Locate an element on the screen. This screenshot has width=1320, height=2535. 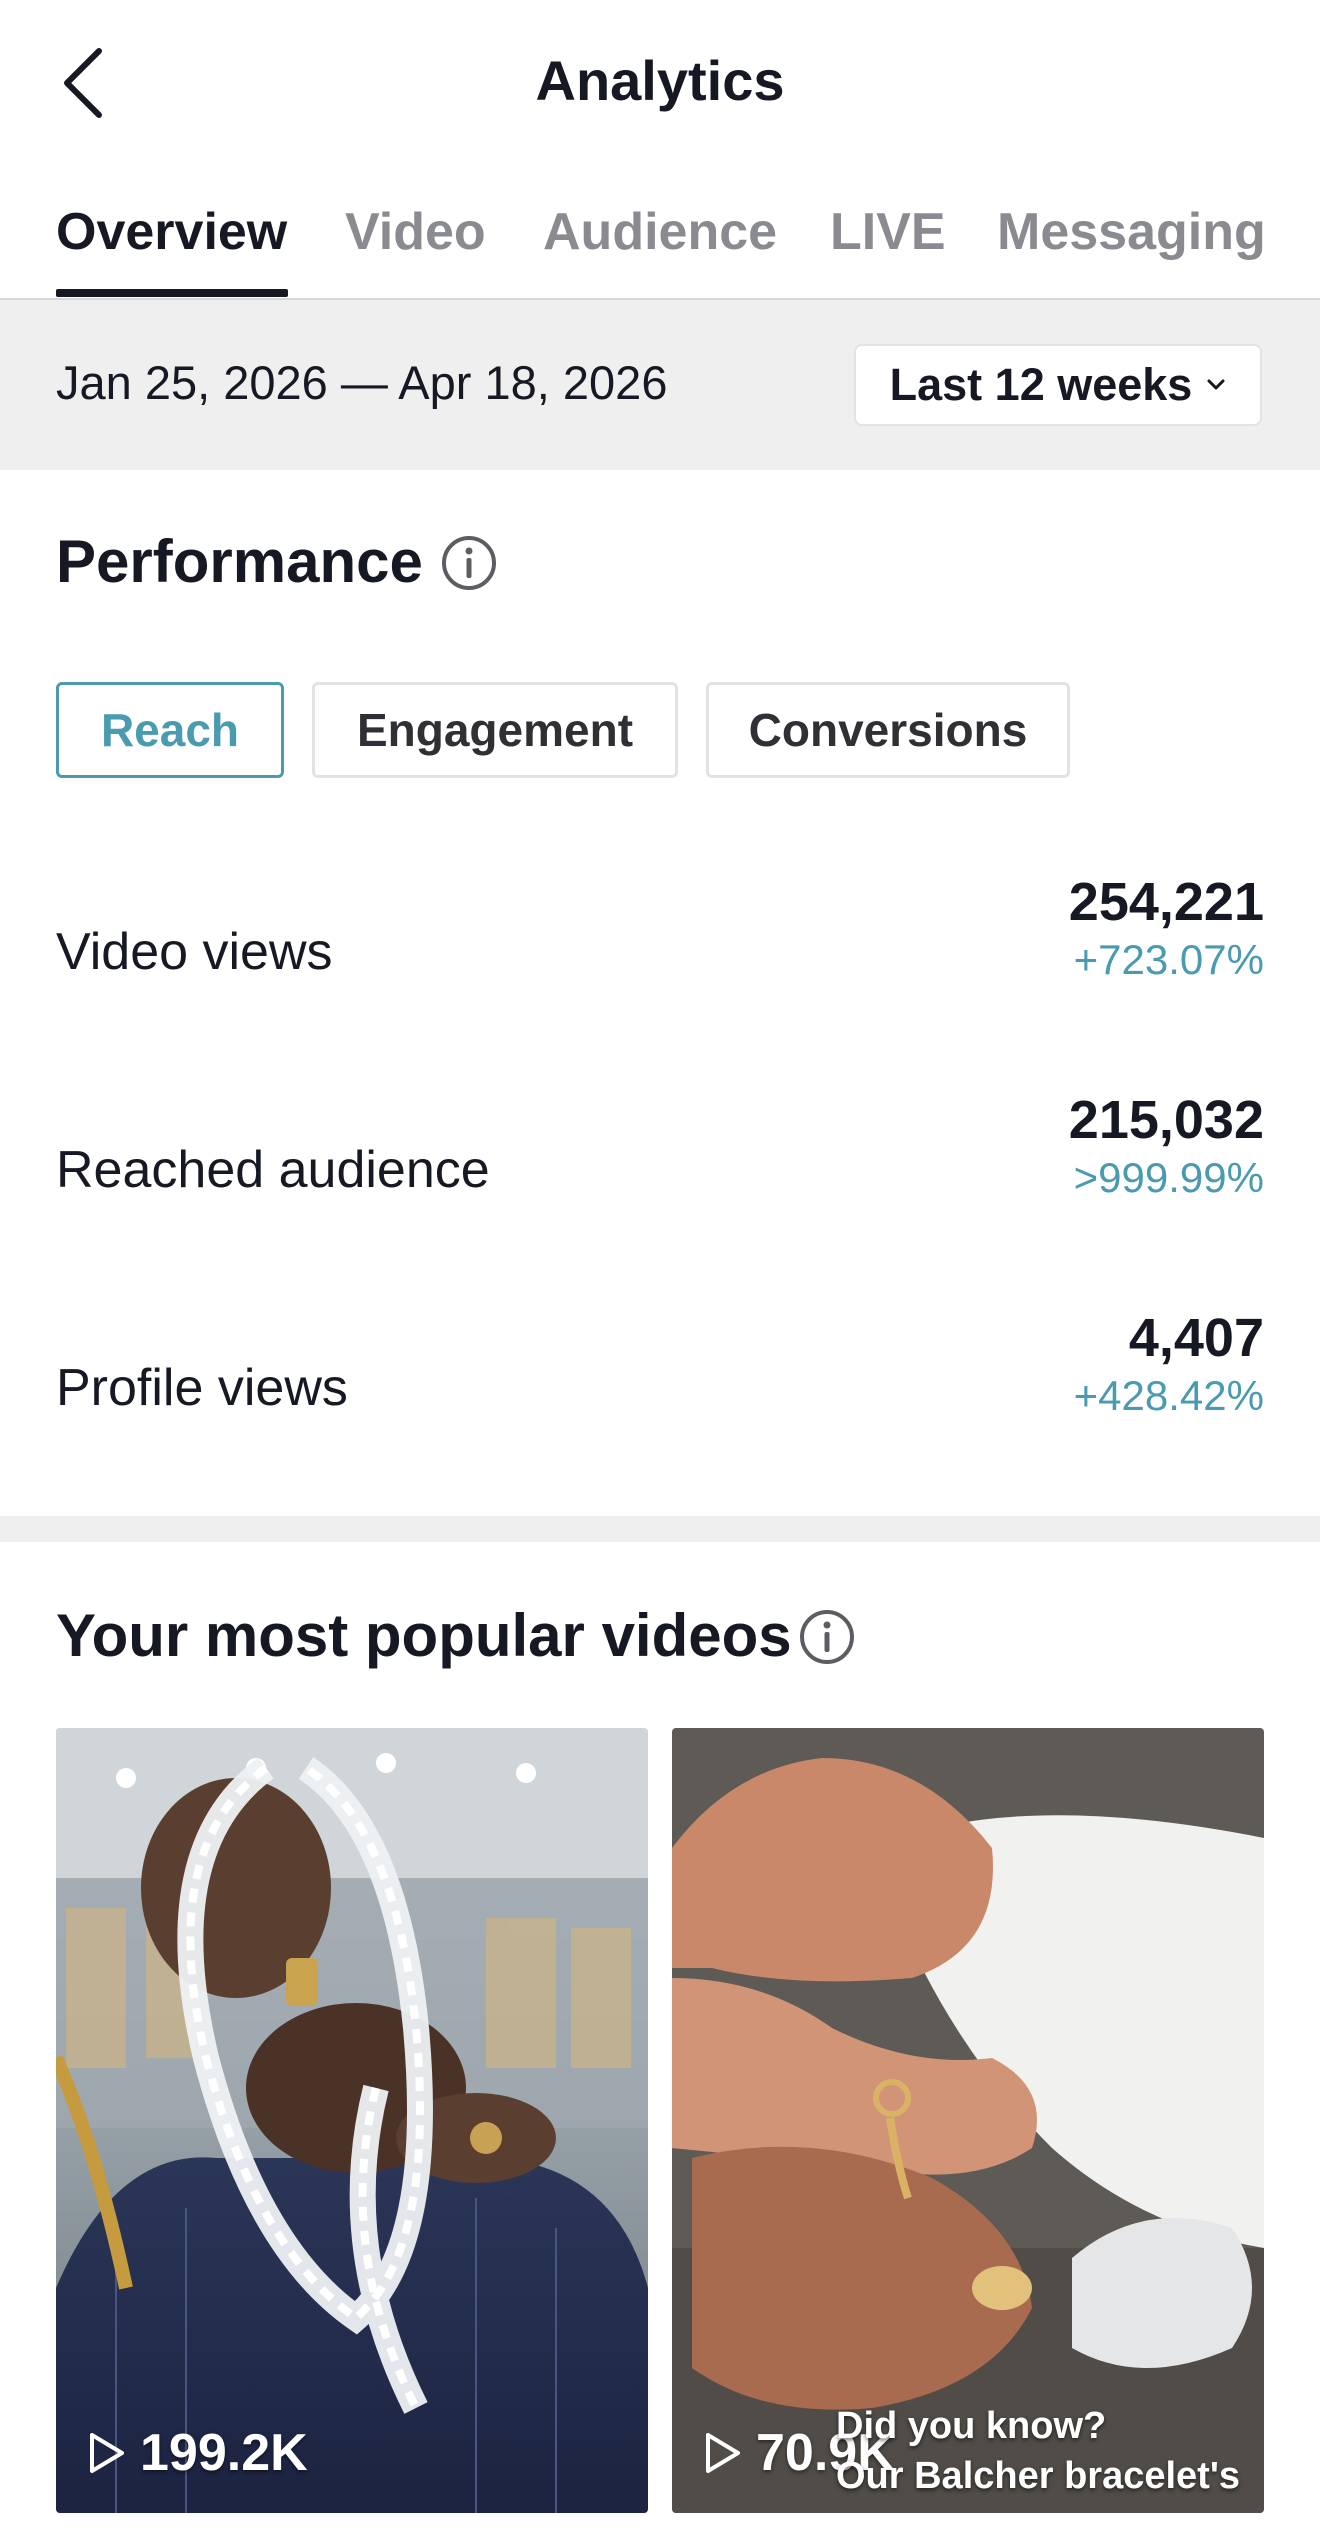
app-header: Analytics is located at coordinates (660, 82).